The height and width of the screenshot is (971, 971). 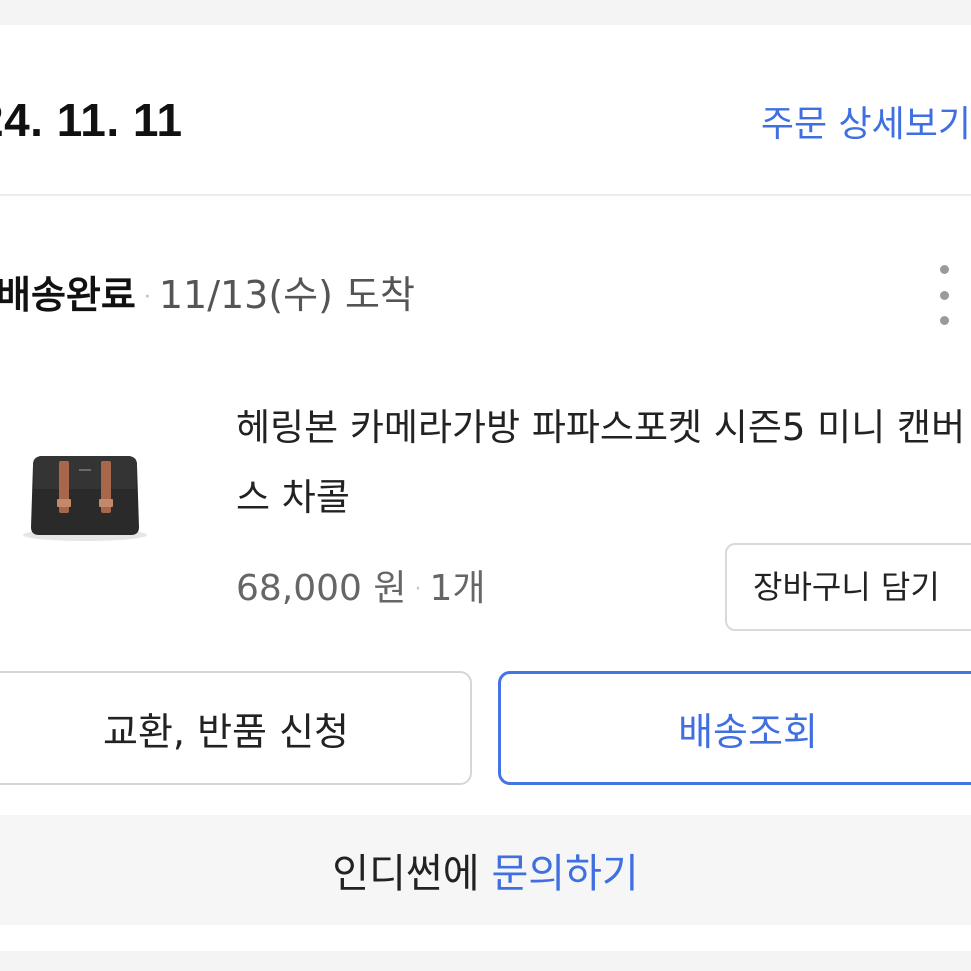 What do you see at coordinates (406, 874) in the screenshot?
I see `shop-name: 인디썬에` at bounding box center [406, 874].